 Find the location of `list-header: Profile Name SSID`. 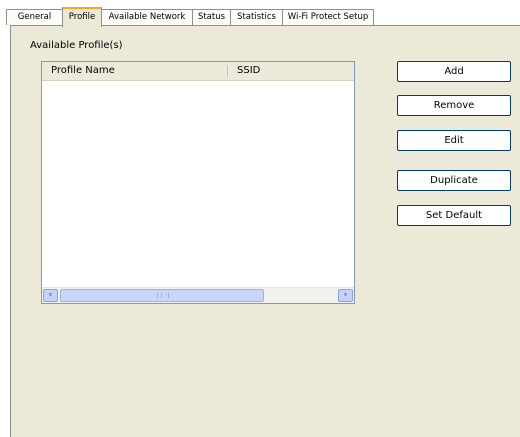

list-header: Profile Name SSID is located at coordinates (198, 71).